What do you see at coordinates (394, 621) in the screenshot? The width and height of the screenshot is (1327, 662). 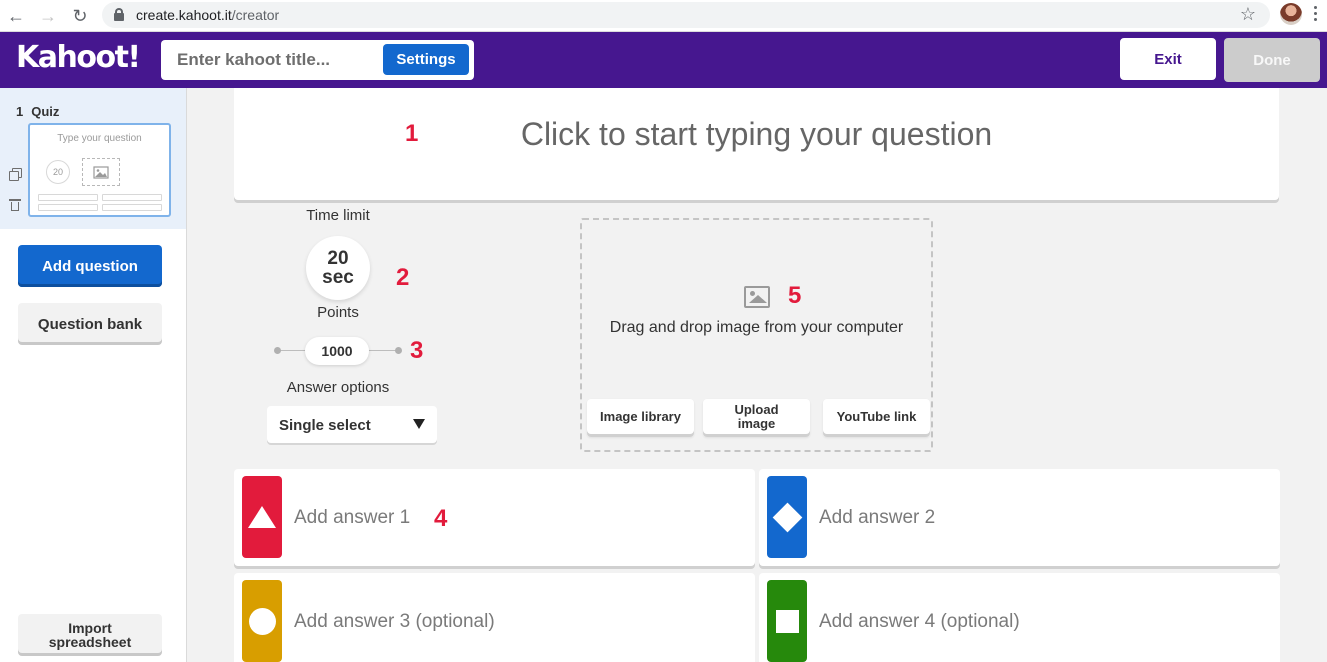 I see `answer-3-placeholder: Add answer 3 (optional)` at bounding box center [394, 621].